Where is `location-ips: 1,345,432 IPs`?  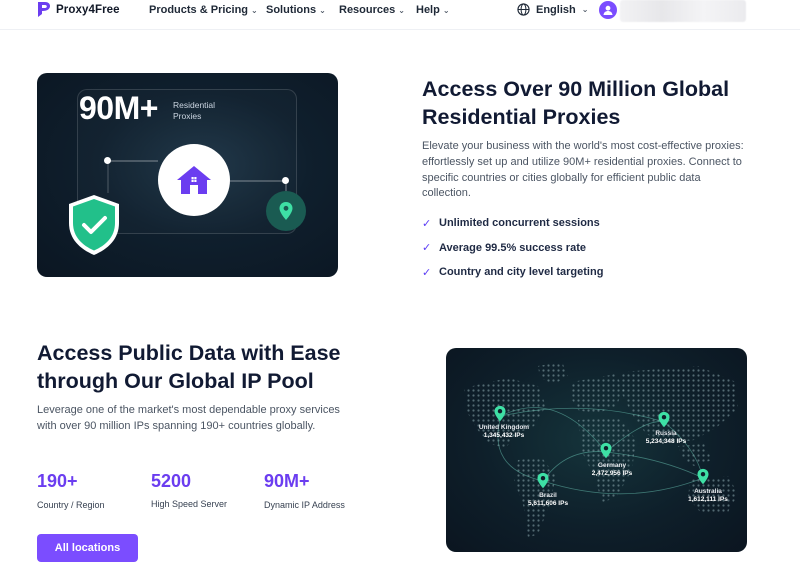
location-ips: 1,345,432 IPs is located at coordinates (504, 435).